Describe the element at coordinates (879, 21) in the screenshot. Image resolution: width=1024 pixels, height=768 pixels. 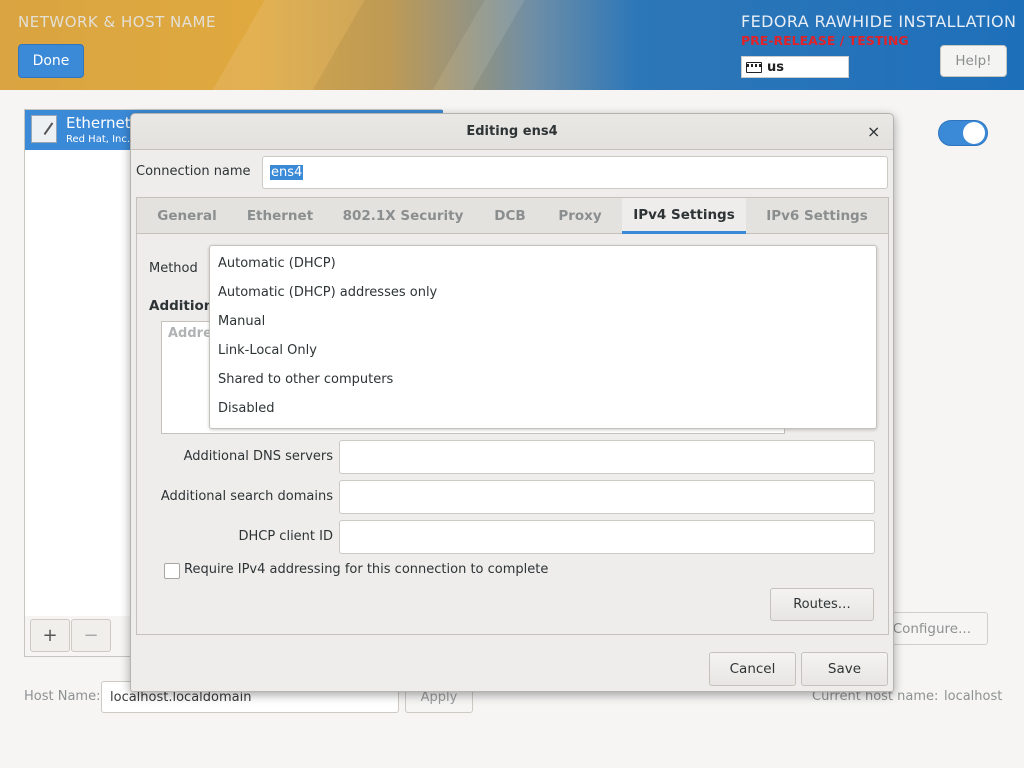
I see `product-title: FEDORA RAWHIDE INSTALLATION` at that location.